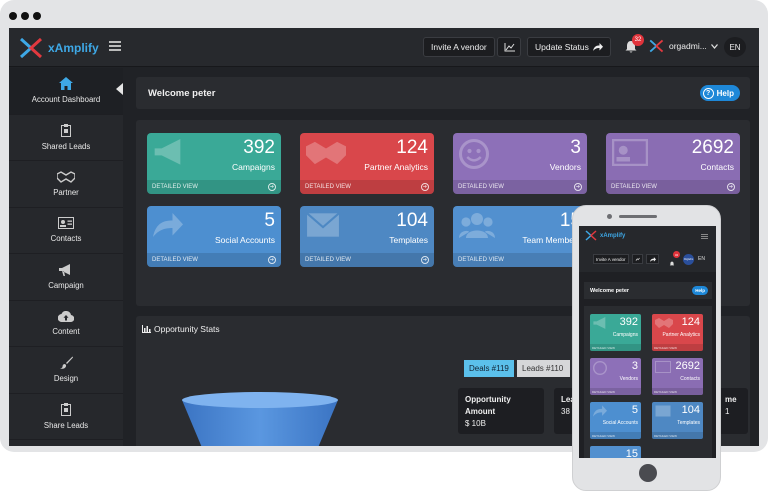 The width and height of the screenshot is (768, 502). I want to click on analytics-chart-button, so click(509, 47).